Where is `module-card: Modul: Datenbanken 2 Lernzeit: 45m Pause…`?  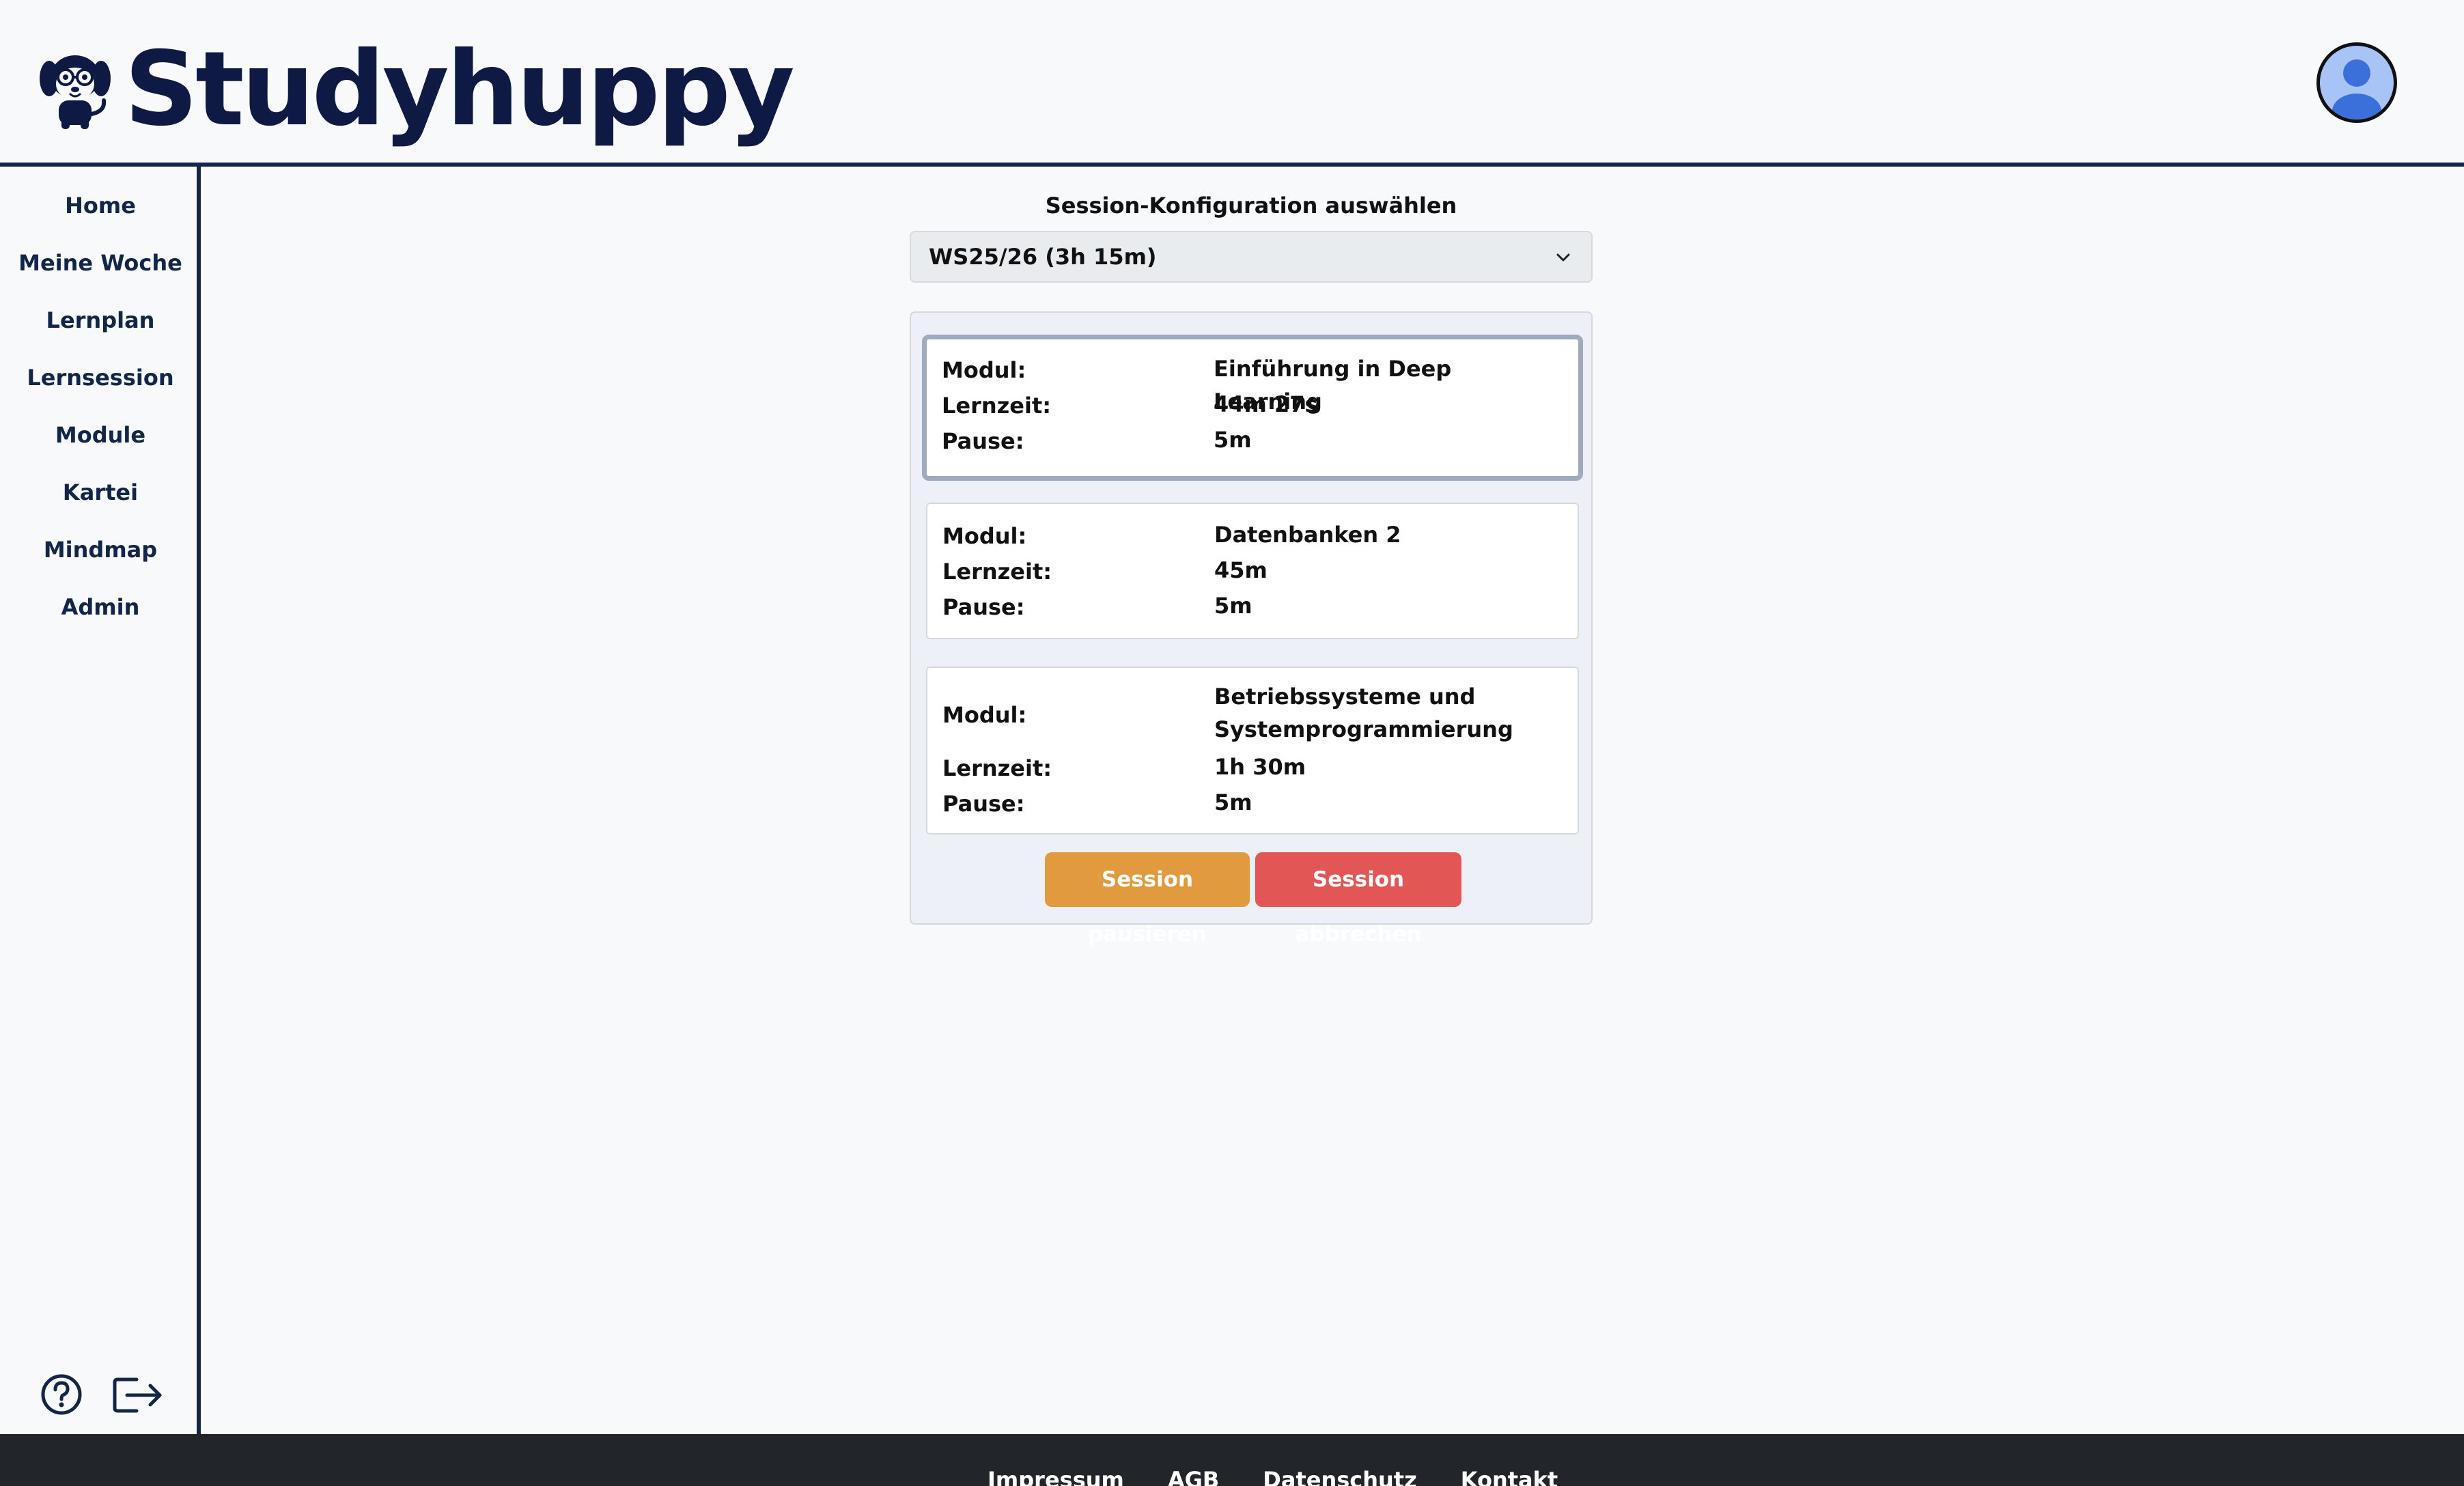 module-card: Modul: Datenbanken 2 Lernzeit: 45m Pause… is located at coordinates (1252, 571).